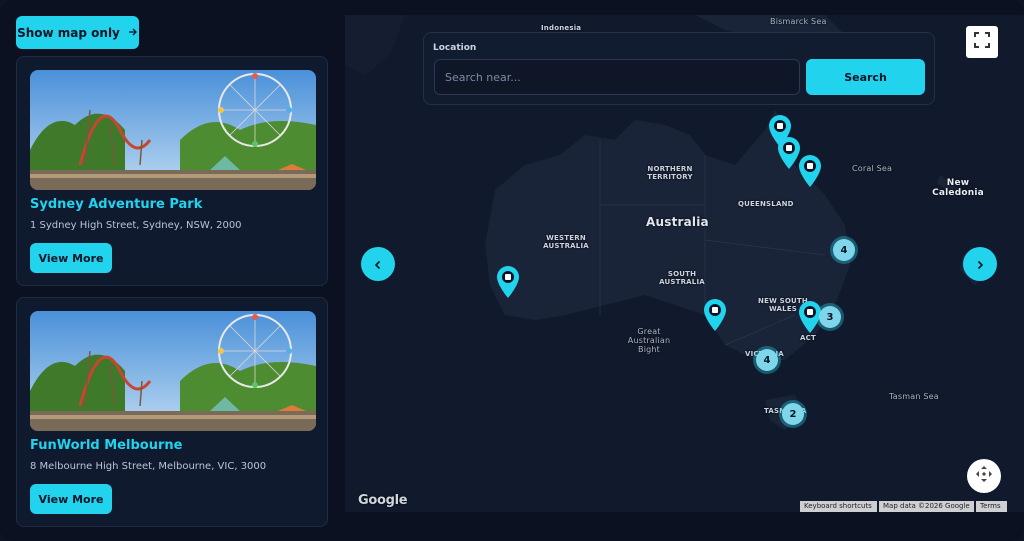 This screenshot has width=1024, height=541. Describe the element at coordinates (991, 506) in the screenshot. I see `terms-link: Terms` at that location.